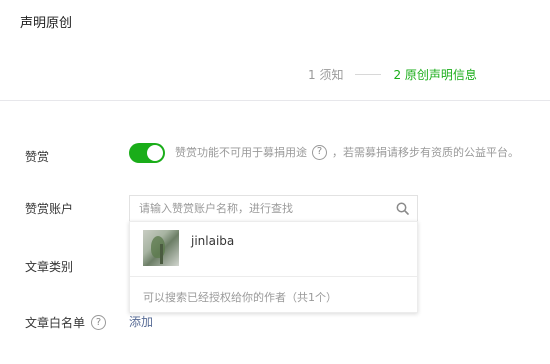 The image size is (550, 364). What do you see at coordinates (326, 74) in the screenshot?
I see `step-notice: 1 须知` at bounding box center [326, 74].